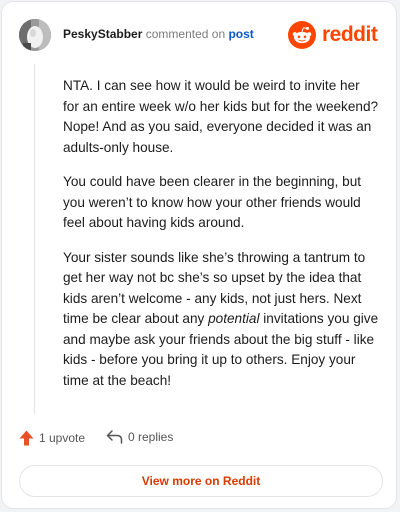  I want to click on view-more-button: View more on Reddit, so click(201, 481).